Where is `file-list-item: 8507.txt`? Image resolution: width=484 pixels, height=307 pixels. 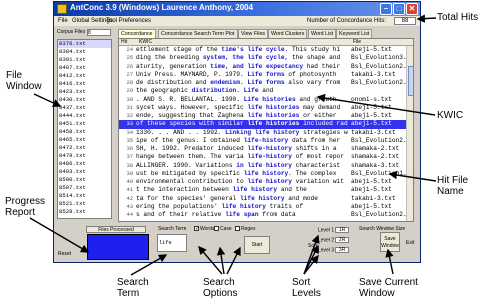
file-list-item: 8507.txt is located at coordinates (84, 188).